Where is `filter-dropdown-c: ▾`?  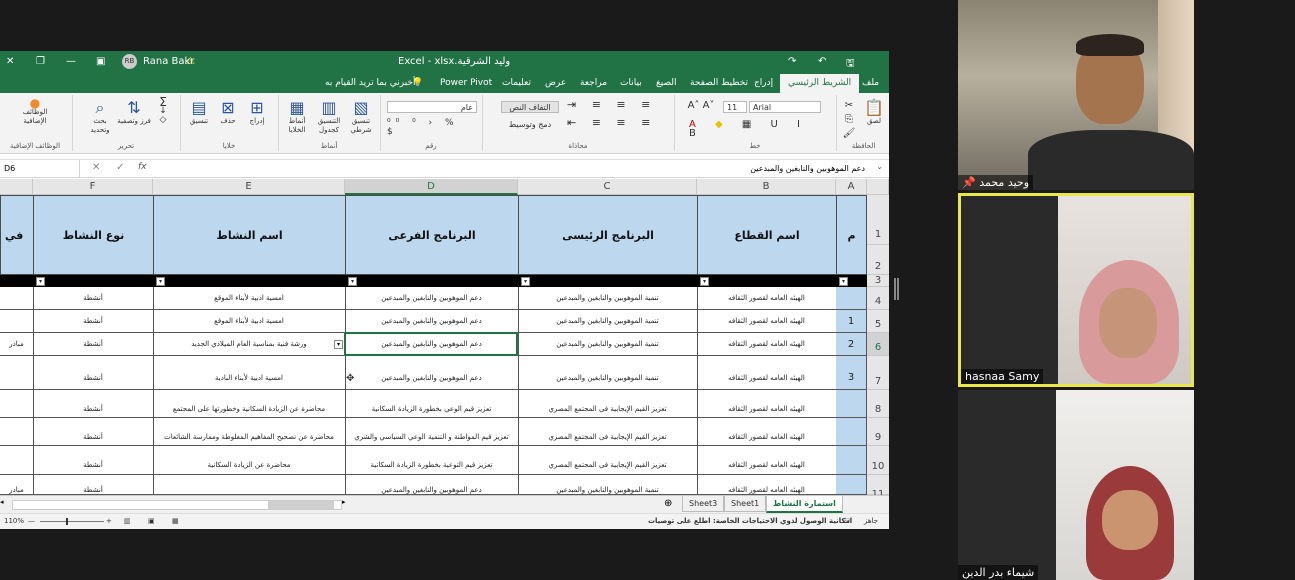
filter-dropdown-c: ▾ is located at coordinates (525, 281).